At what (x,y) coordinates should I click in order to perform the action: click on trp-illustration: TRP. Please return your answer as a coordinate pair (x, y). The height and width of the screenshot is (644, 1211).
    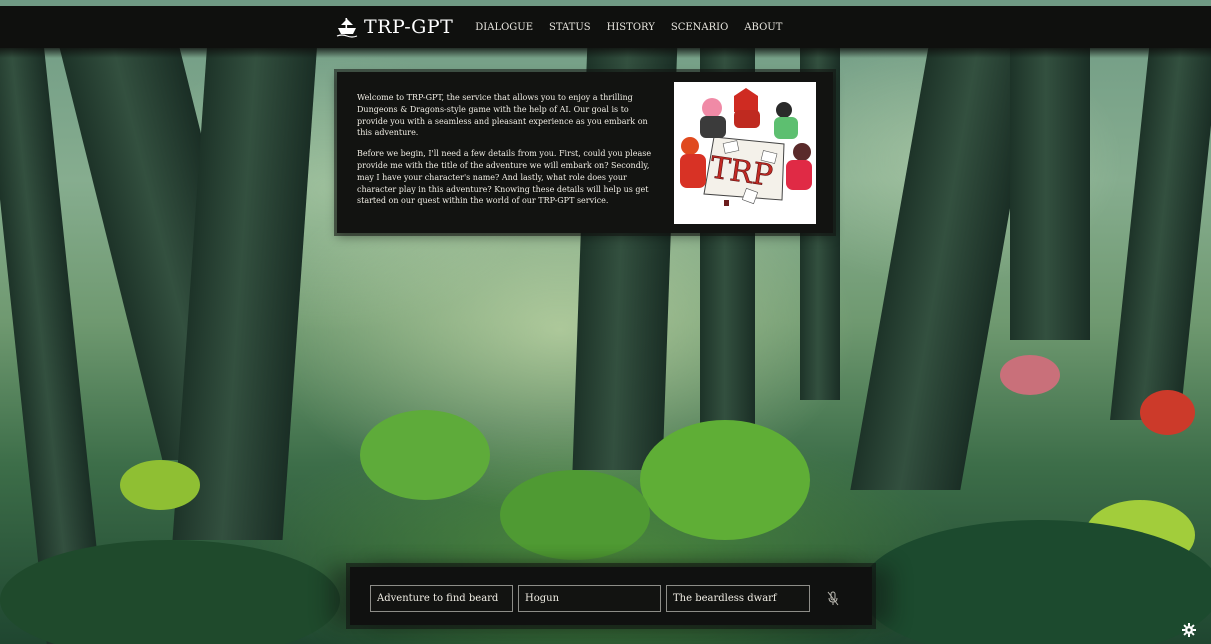
    Looking at the image, I should click on (745, 153).